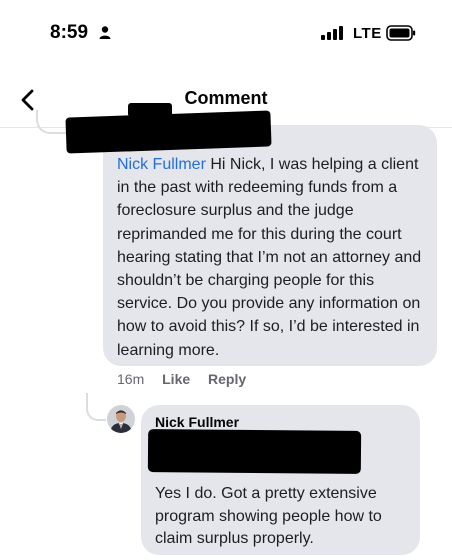  What do you see at coordinates (69, 32) in the screenshot?
I see `status-time: 8:59` at bounding box center [69, 32].